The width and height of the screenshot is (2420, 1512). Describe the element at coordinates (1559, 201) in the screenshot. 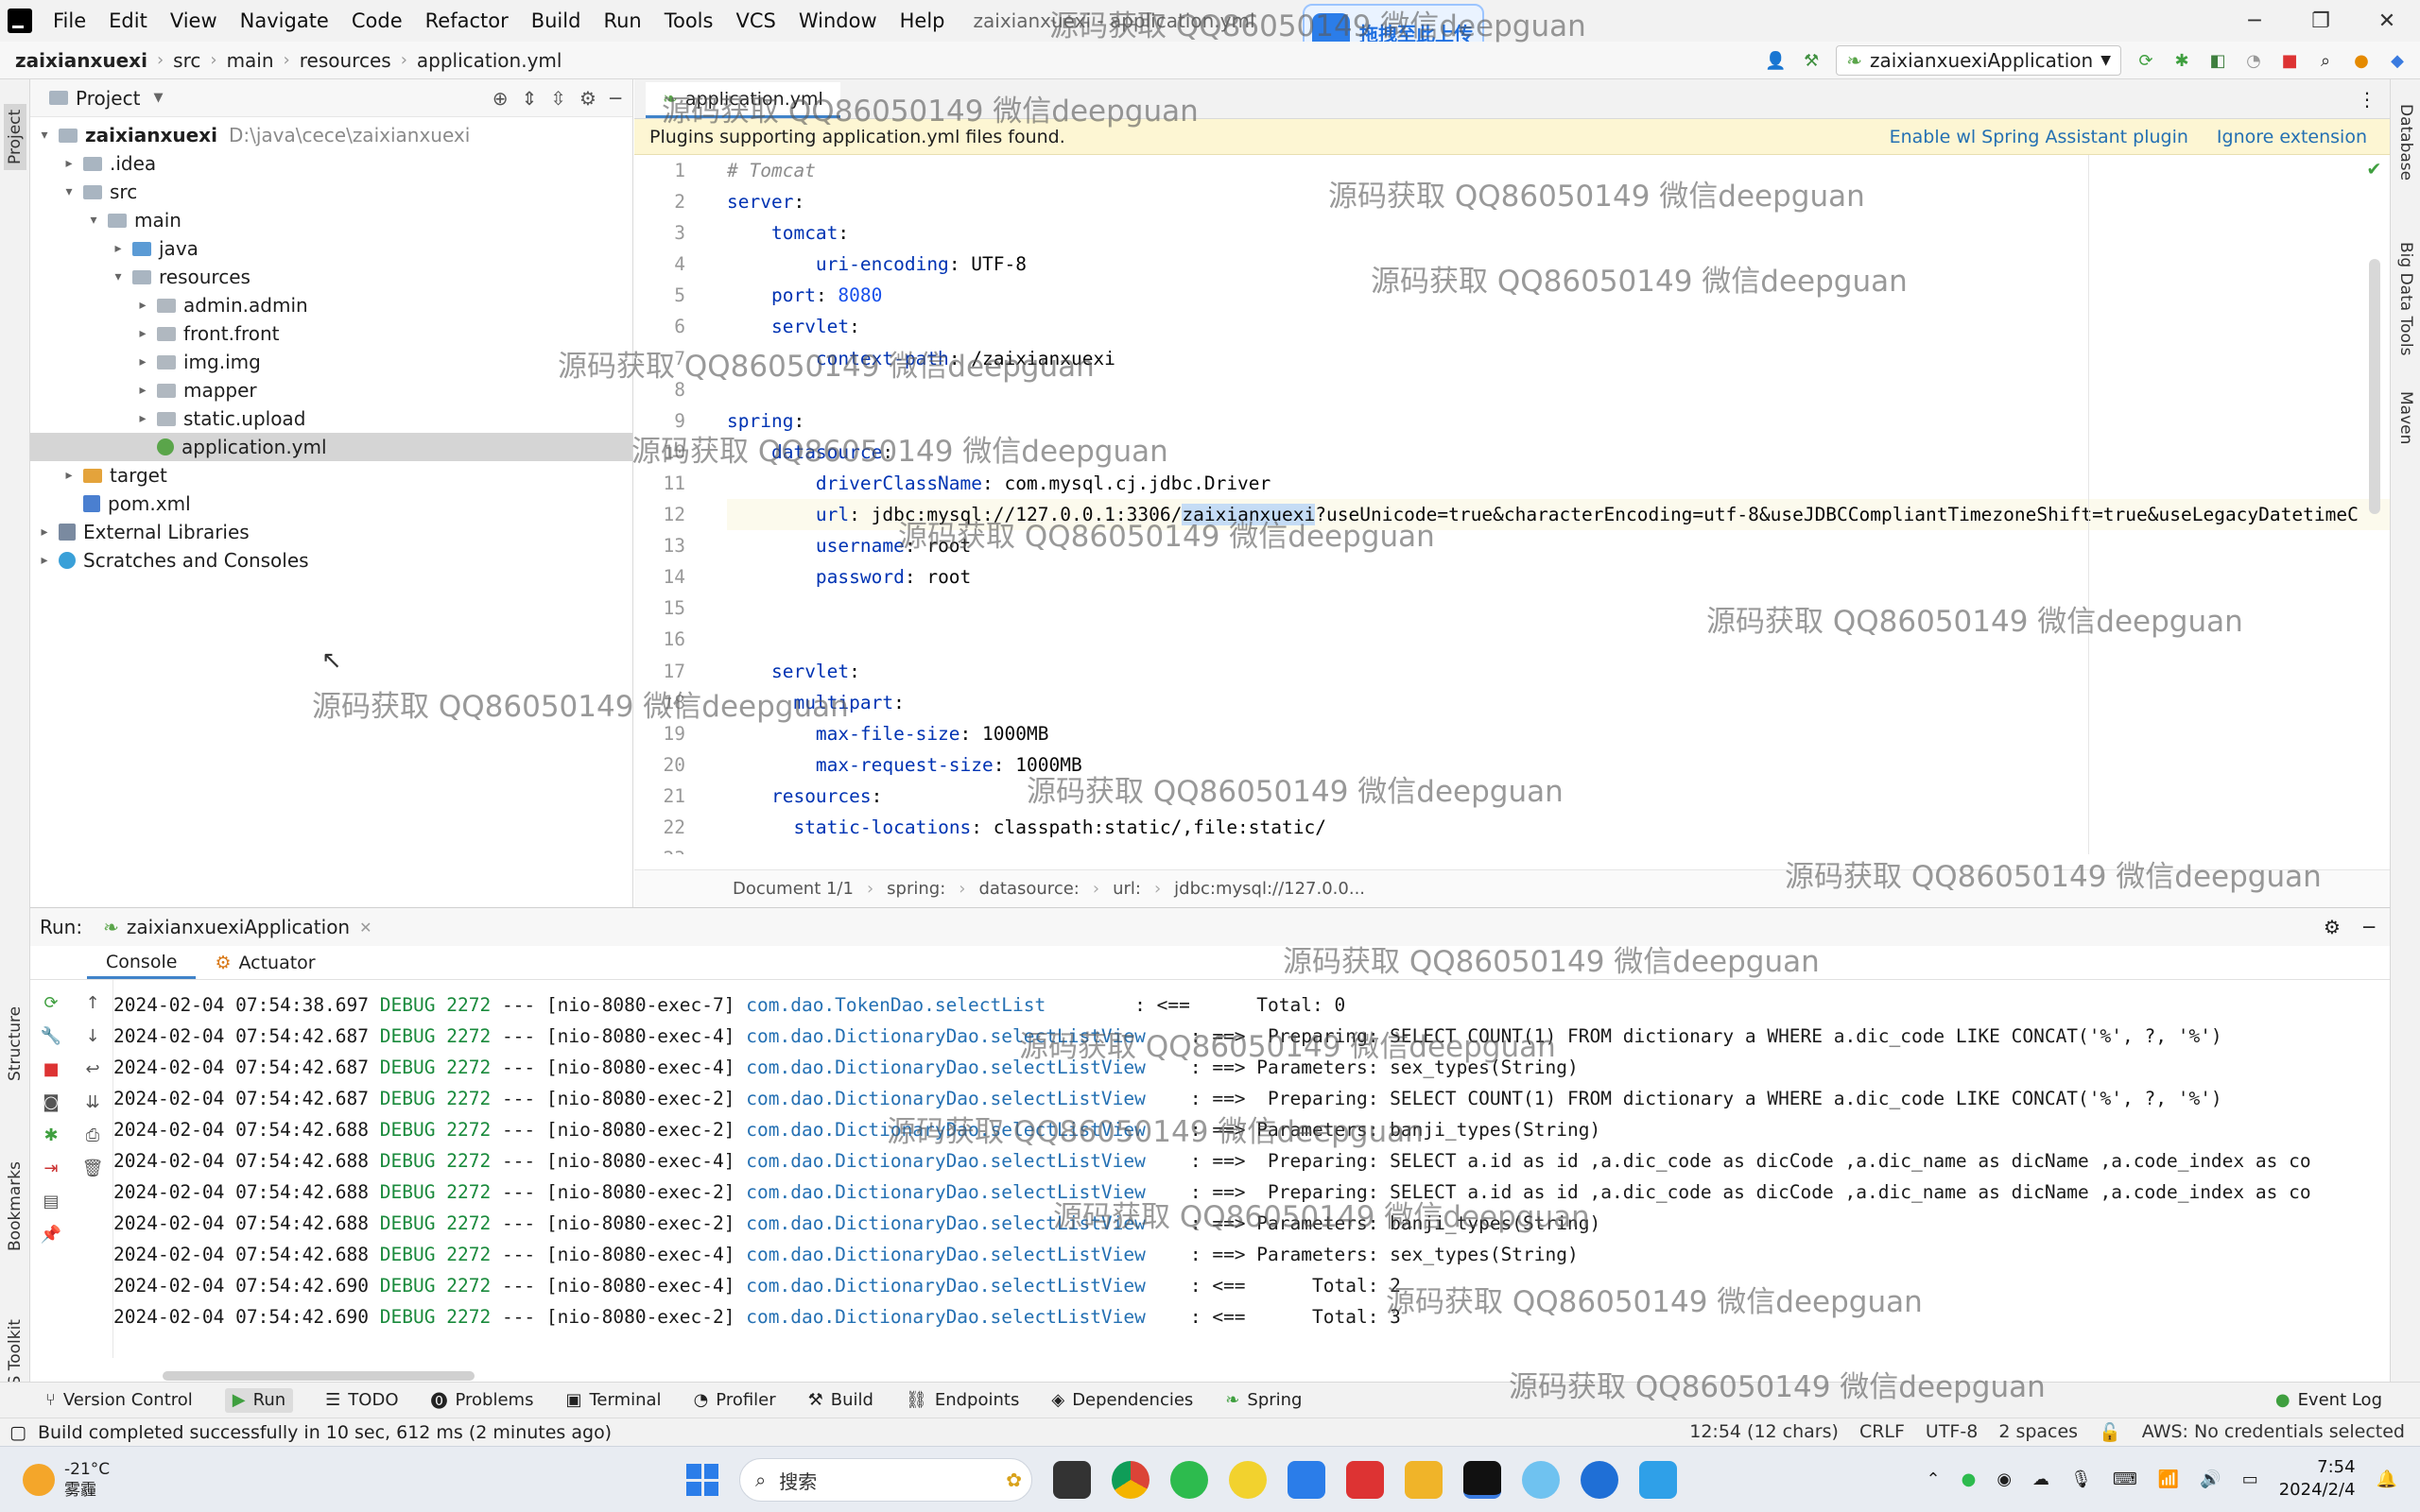

I see `code-line: server:` at that location.